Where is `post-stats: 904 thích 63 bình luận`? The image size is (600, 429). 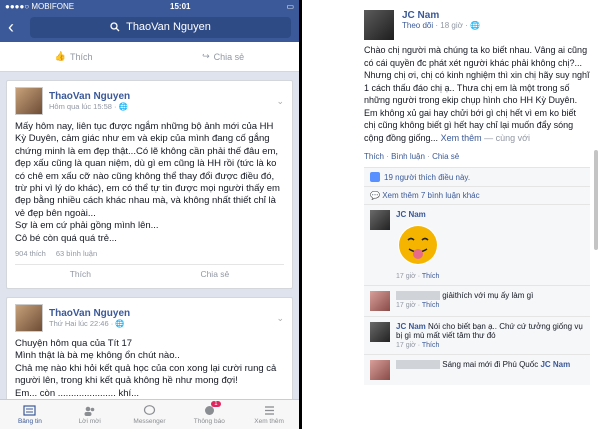
post-stats: 904 thích 63 bình luận is located at coordinates (149, 253).